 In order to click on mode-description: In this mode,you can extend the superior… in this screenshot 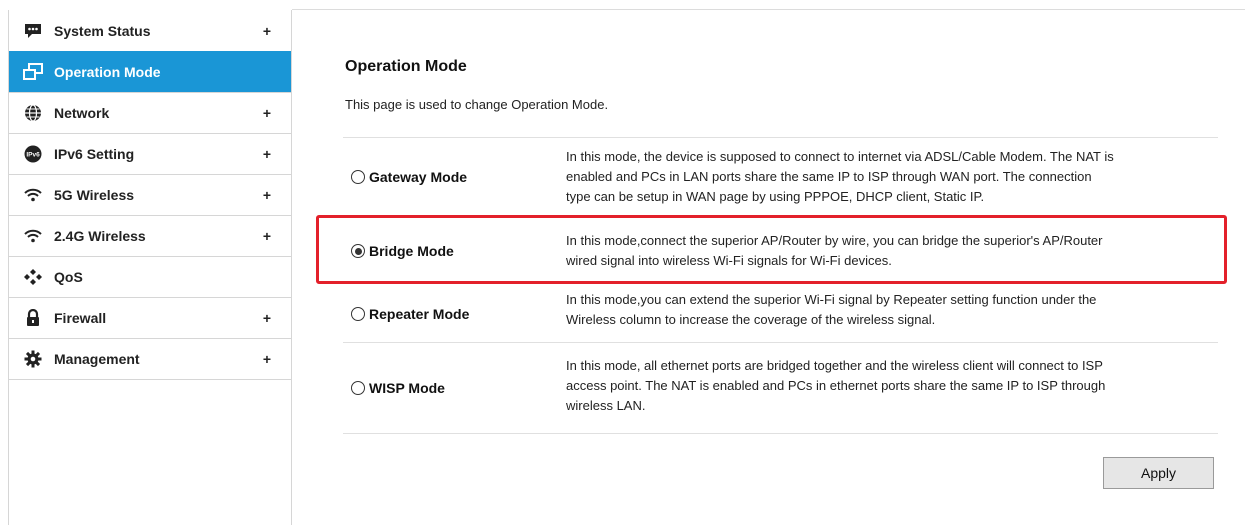, I will do `click(892, 310)`.